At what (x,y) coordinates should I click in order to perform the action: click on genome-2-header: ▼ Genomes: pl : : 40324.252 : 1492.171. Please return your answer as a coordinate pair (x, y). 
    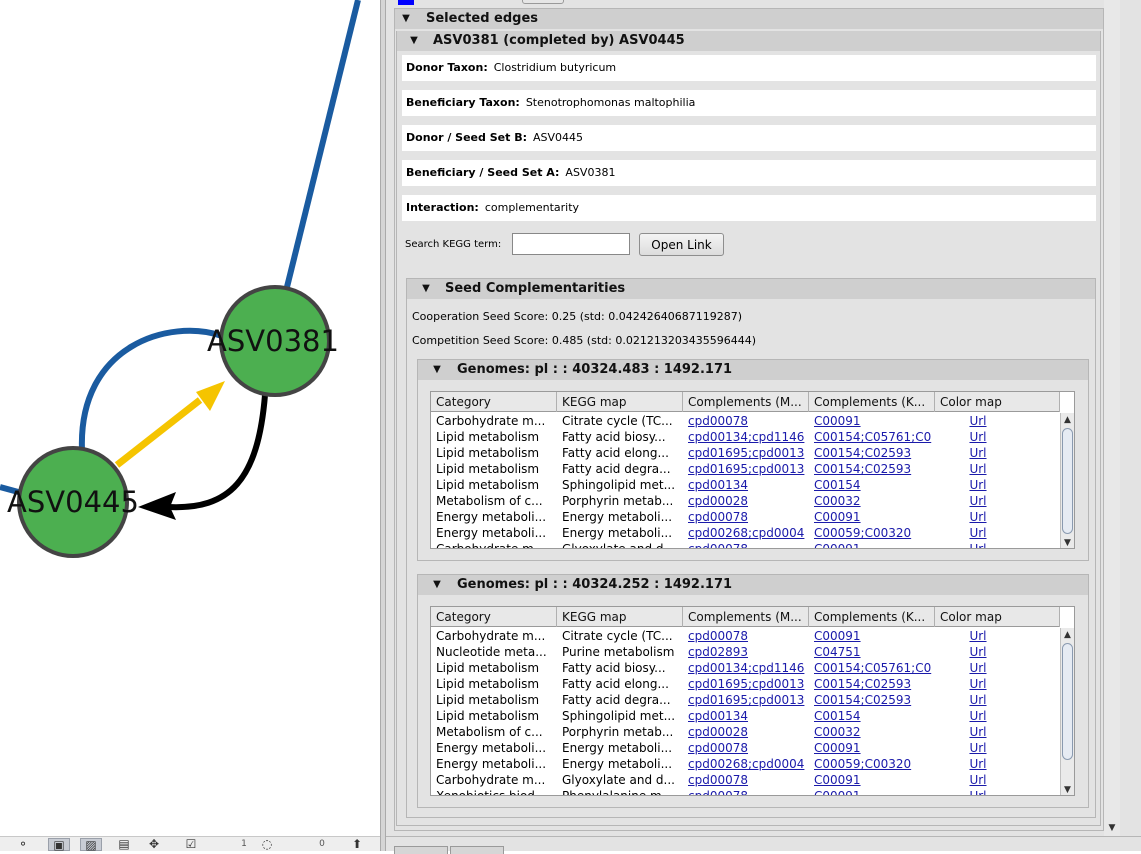
    Looking at the image, I should click on (753, 585).